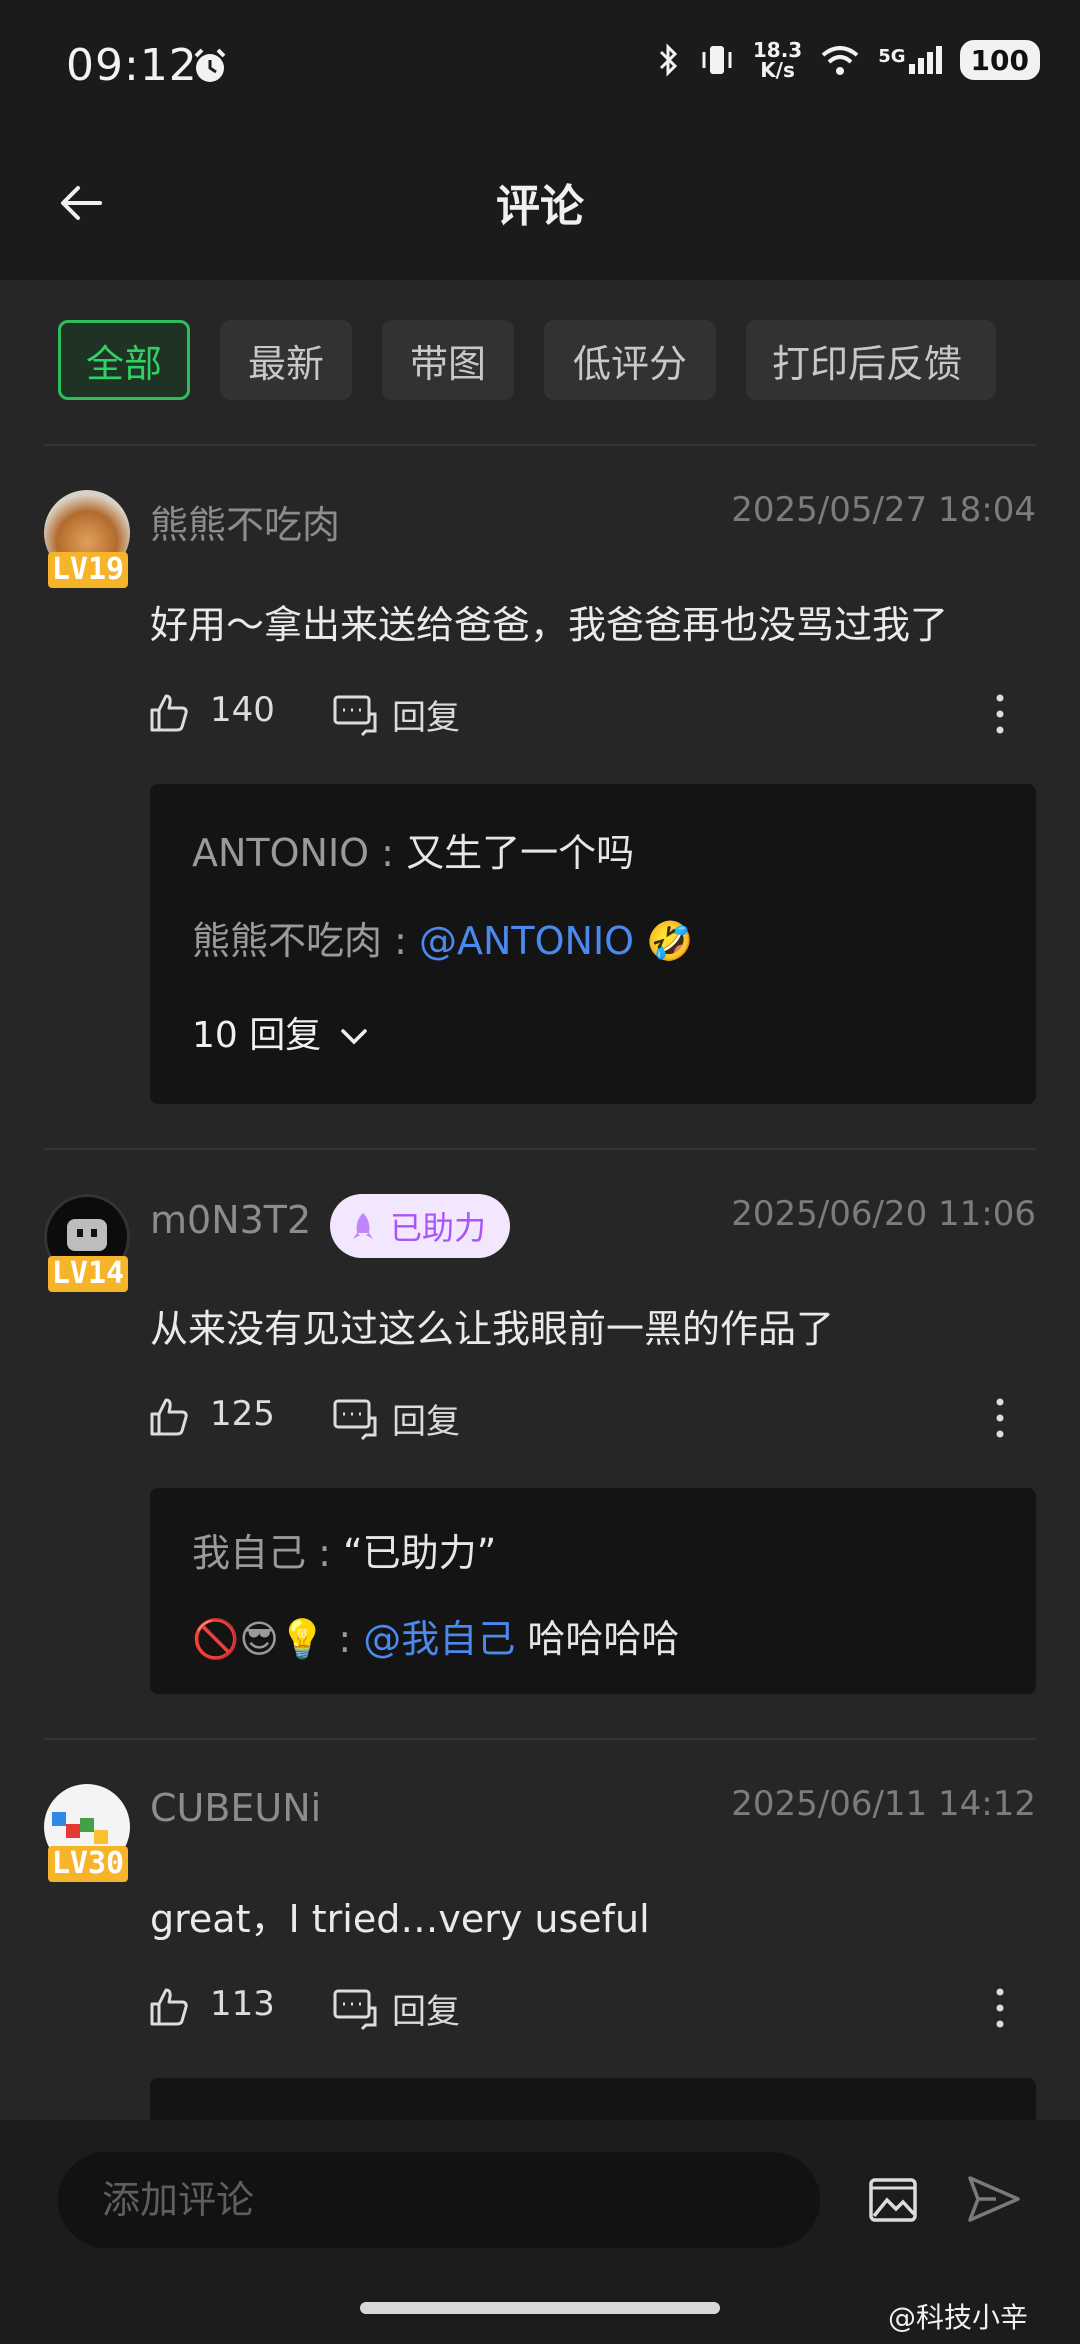 Image resolution: width=1080 pixels, height=2344 pixels. I want to click on level-badge: LV14, so click(88, 1274).